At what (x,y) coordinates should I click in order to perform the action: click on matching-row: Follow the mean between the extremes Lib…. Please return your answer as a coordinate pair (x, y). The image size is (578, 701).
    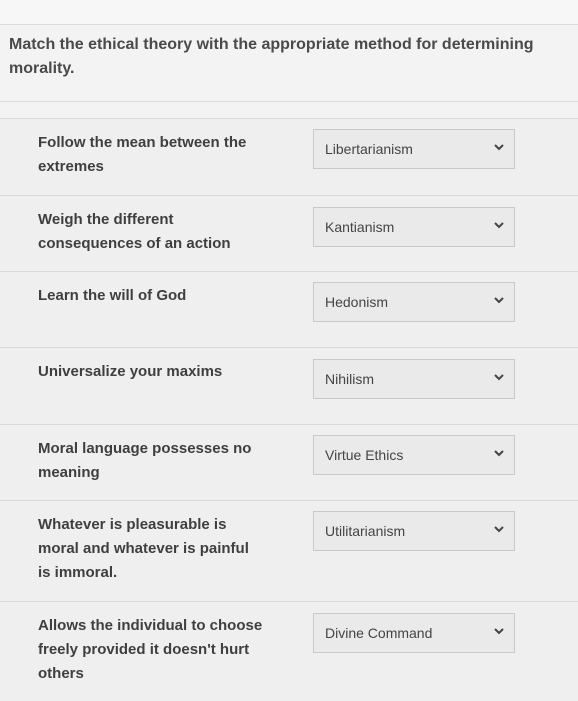
    Looking at the image, I should click on (289, 156).